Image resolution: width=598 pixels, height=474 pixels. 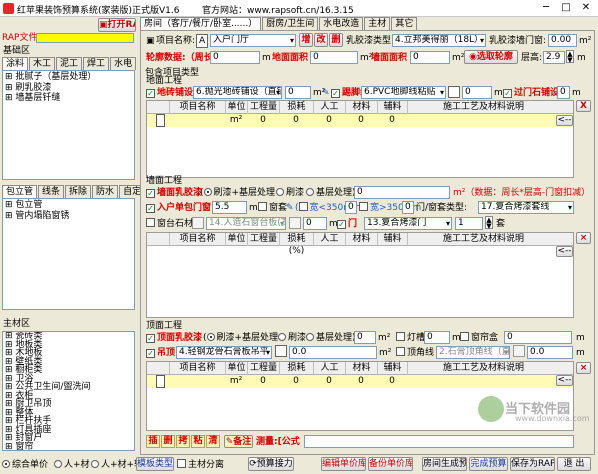 I want to click on floor-paving-checkbox: ✓ 地砖铺设, so click(x=169, y=93).